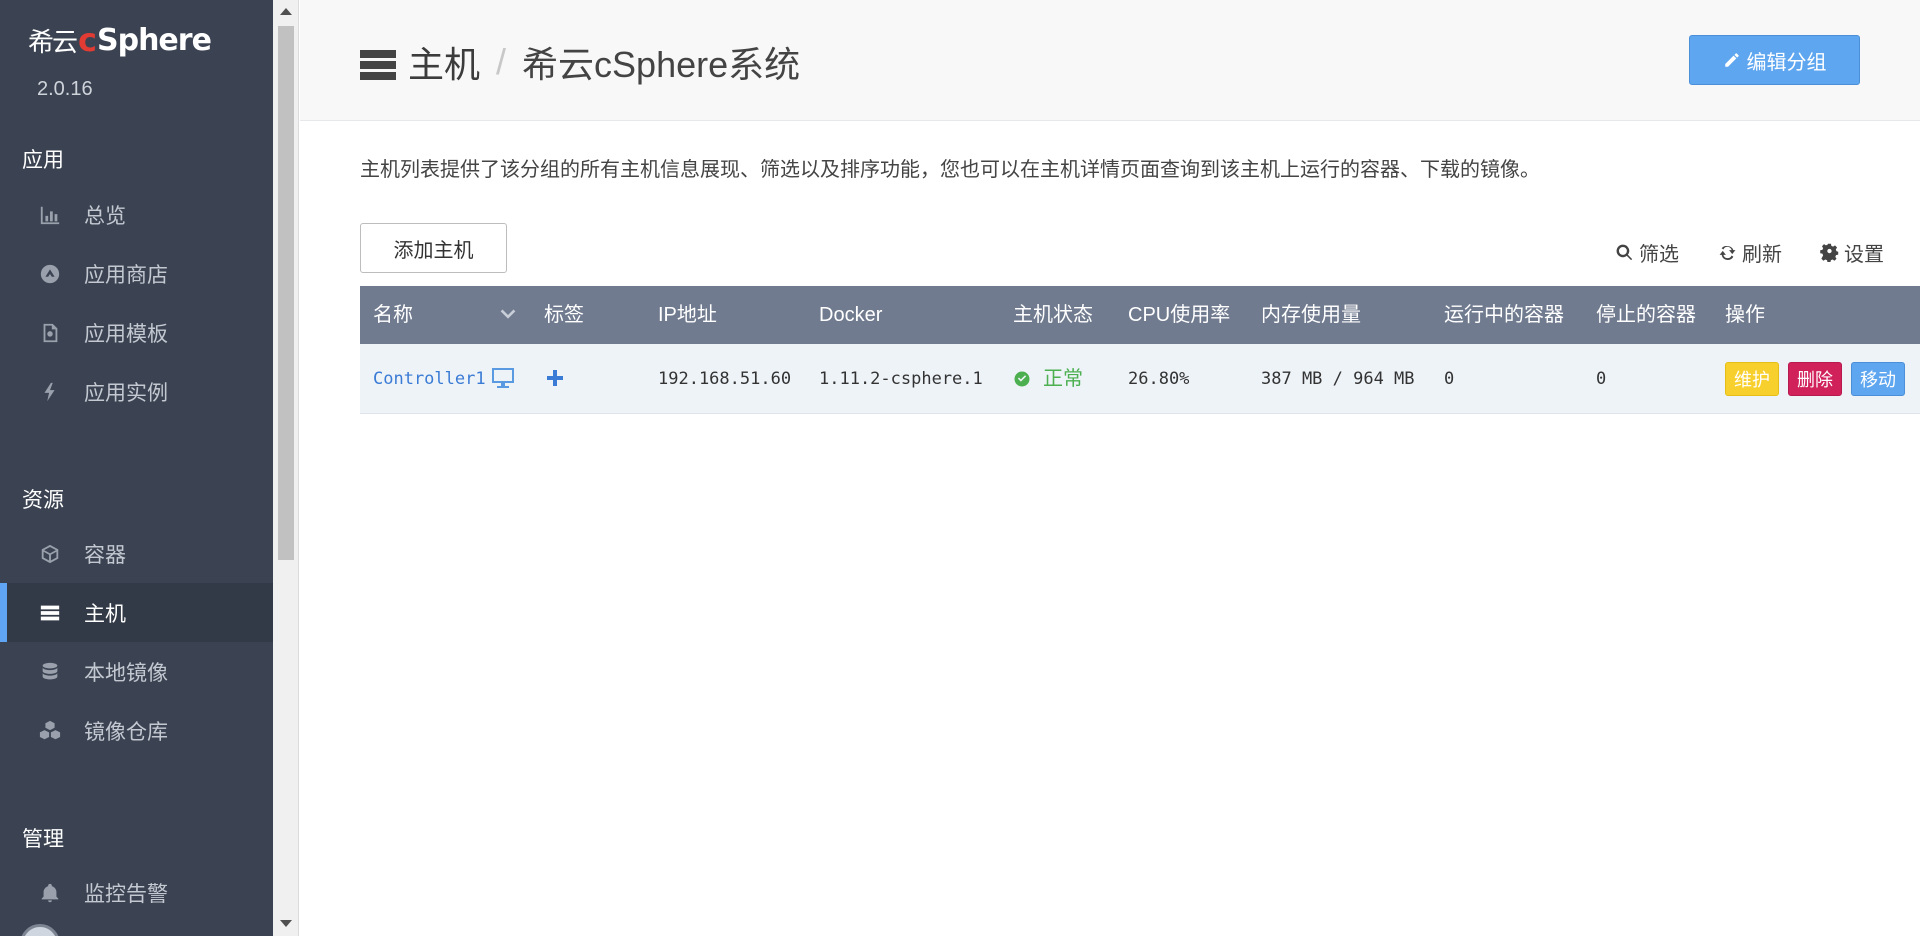 This screenshot has height=936, width=1920. I want to click on edit-group-button: 编辑分组, so click(1774, 60).